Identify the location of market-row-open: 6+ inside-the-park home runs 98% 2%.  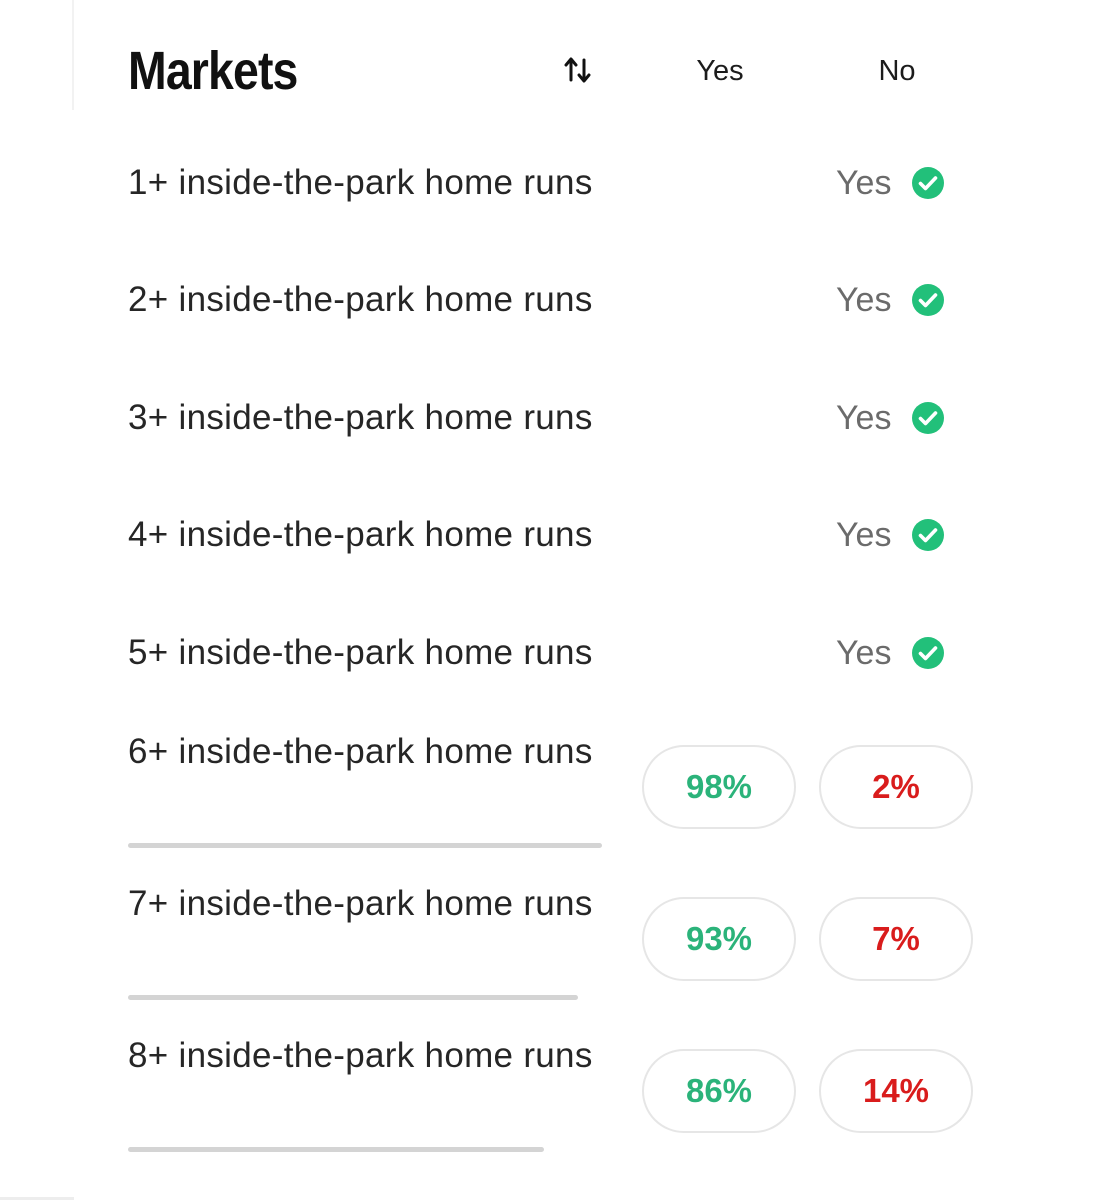
(558, 787).